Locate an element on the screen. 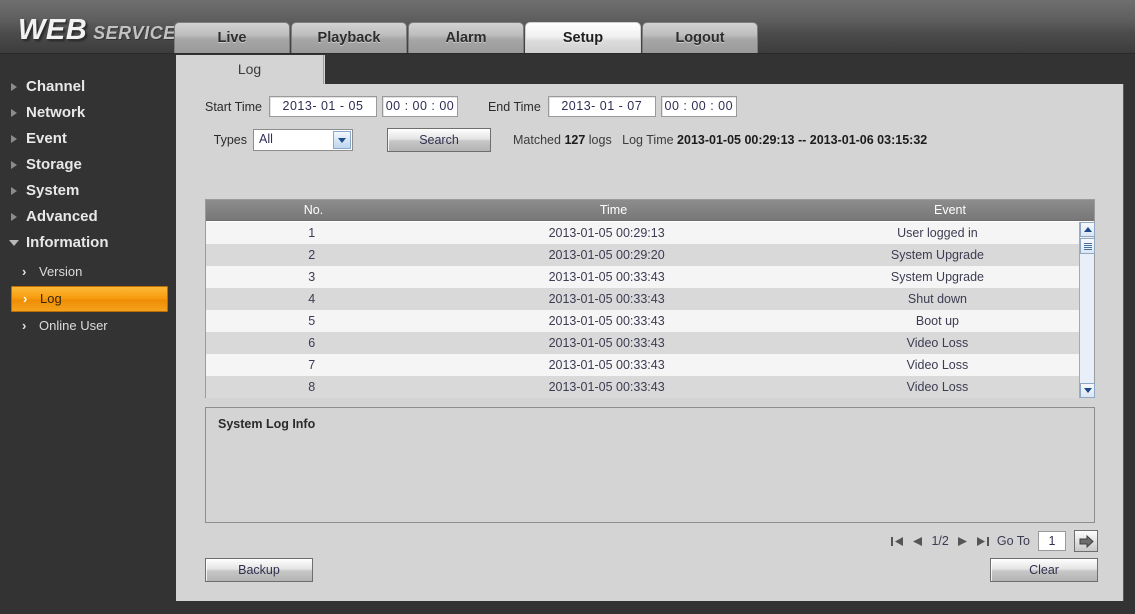  sidebar-item-channel: Channel is located at coordinates (87, 87).